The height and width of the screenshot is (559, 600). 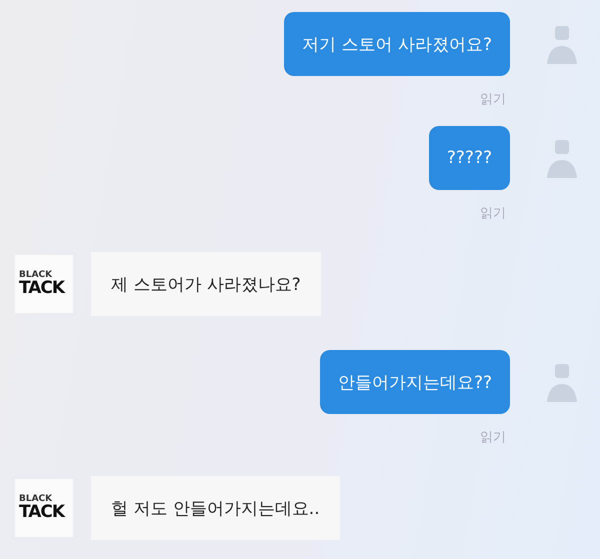 What do you see at coordinates (397, 44) in the screenshot?
I see `message-bubble: 저기 스토어 사라졌어요?` at bounding box center [397, 44].